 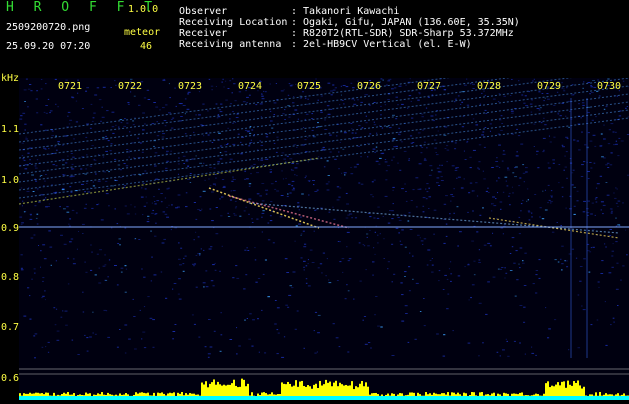 I want to click on antenna-label: Receiving antenna, so click(x=230, y=44).